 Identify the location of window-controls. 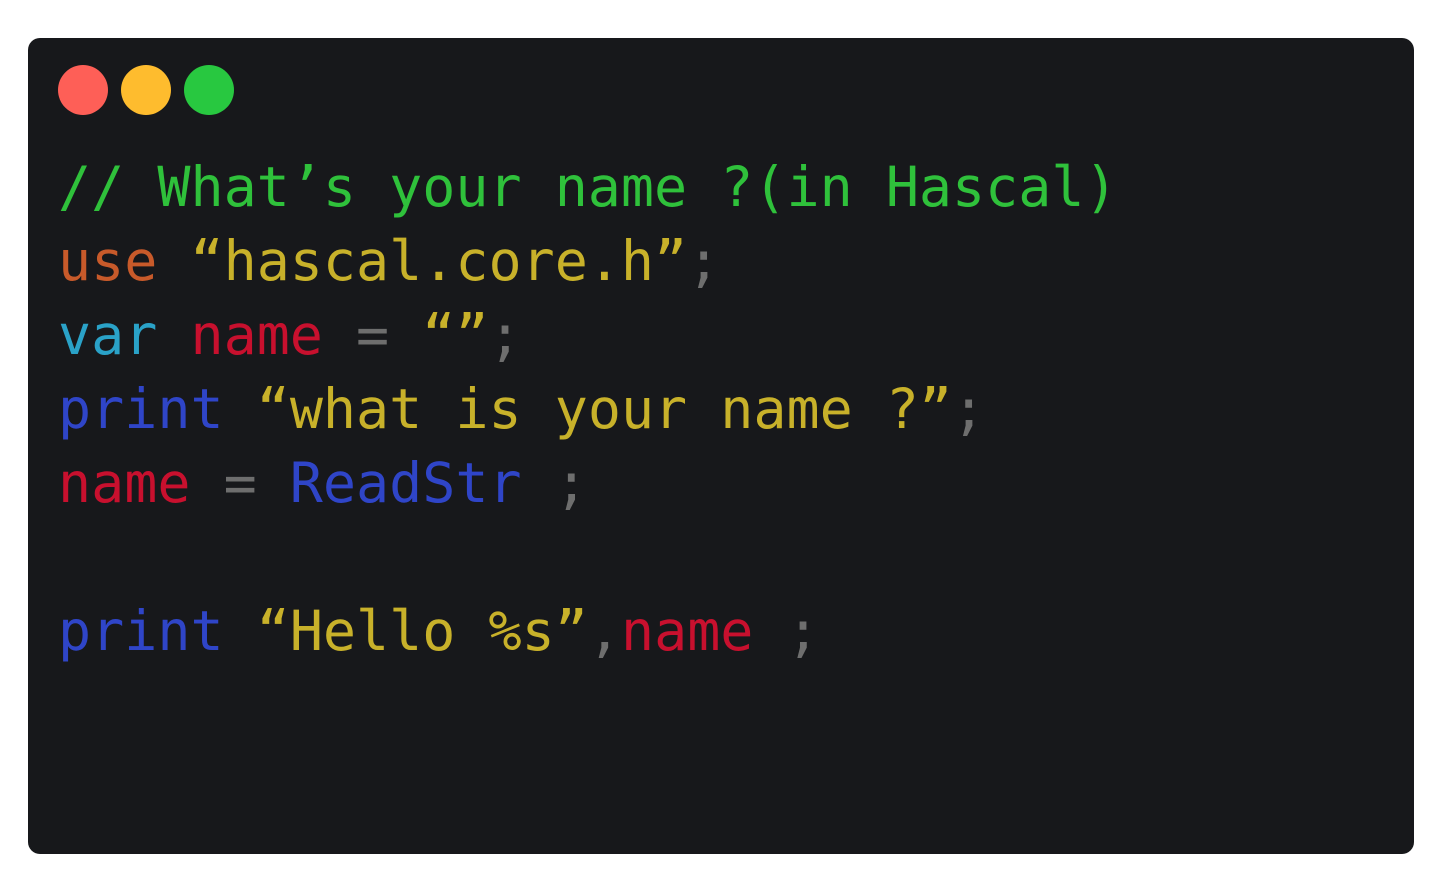
(146, 90).